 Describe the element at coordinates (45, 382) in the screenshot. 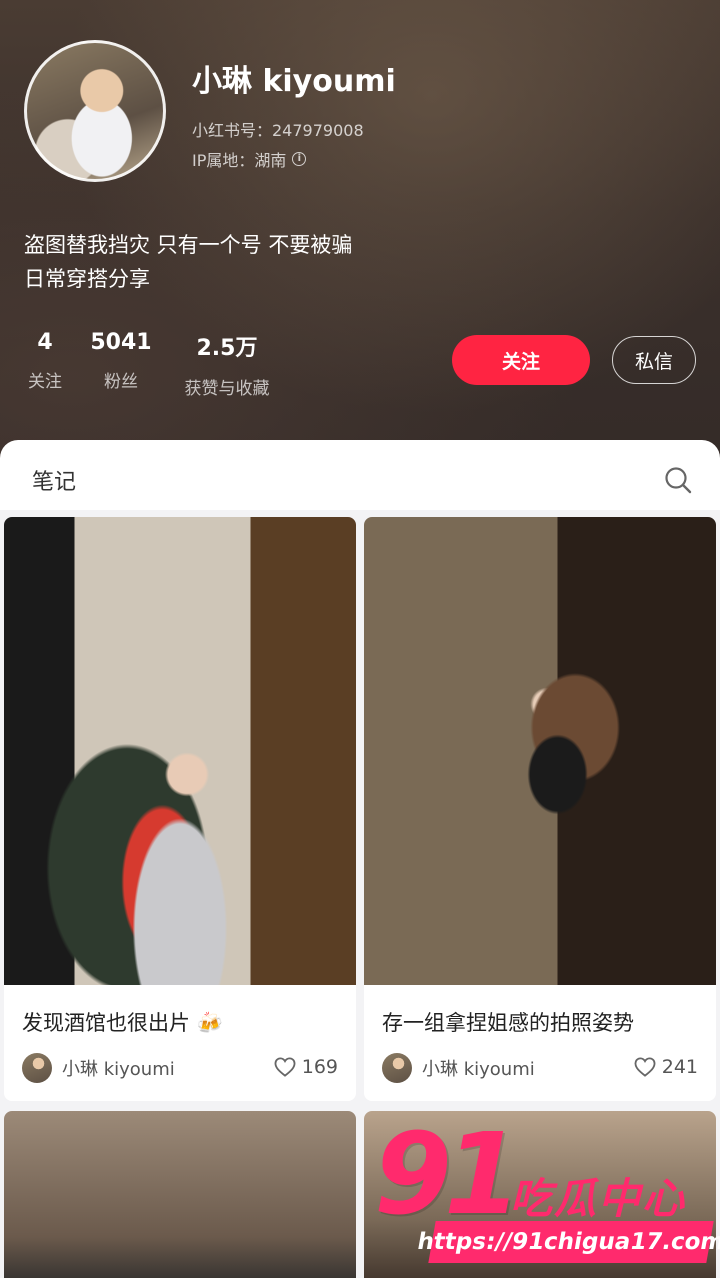

I see `following-label: 关注` at that location.